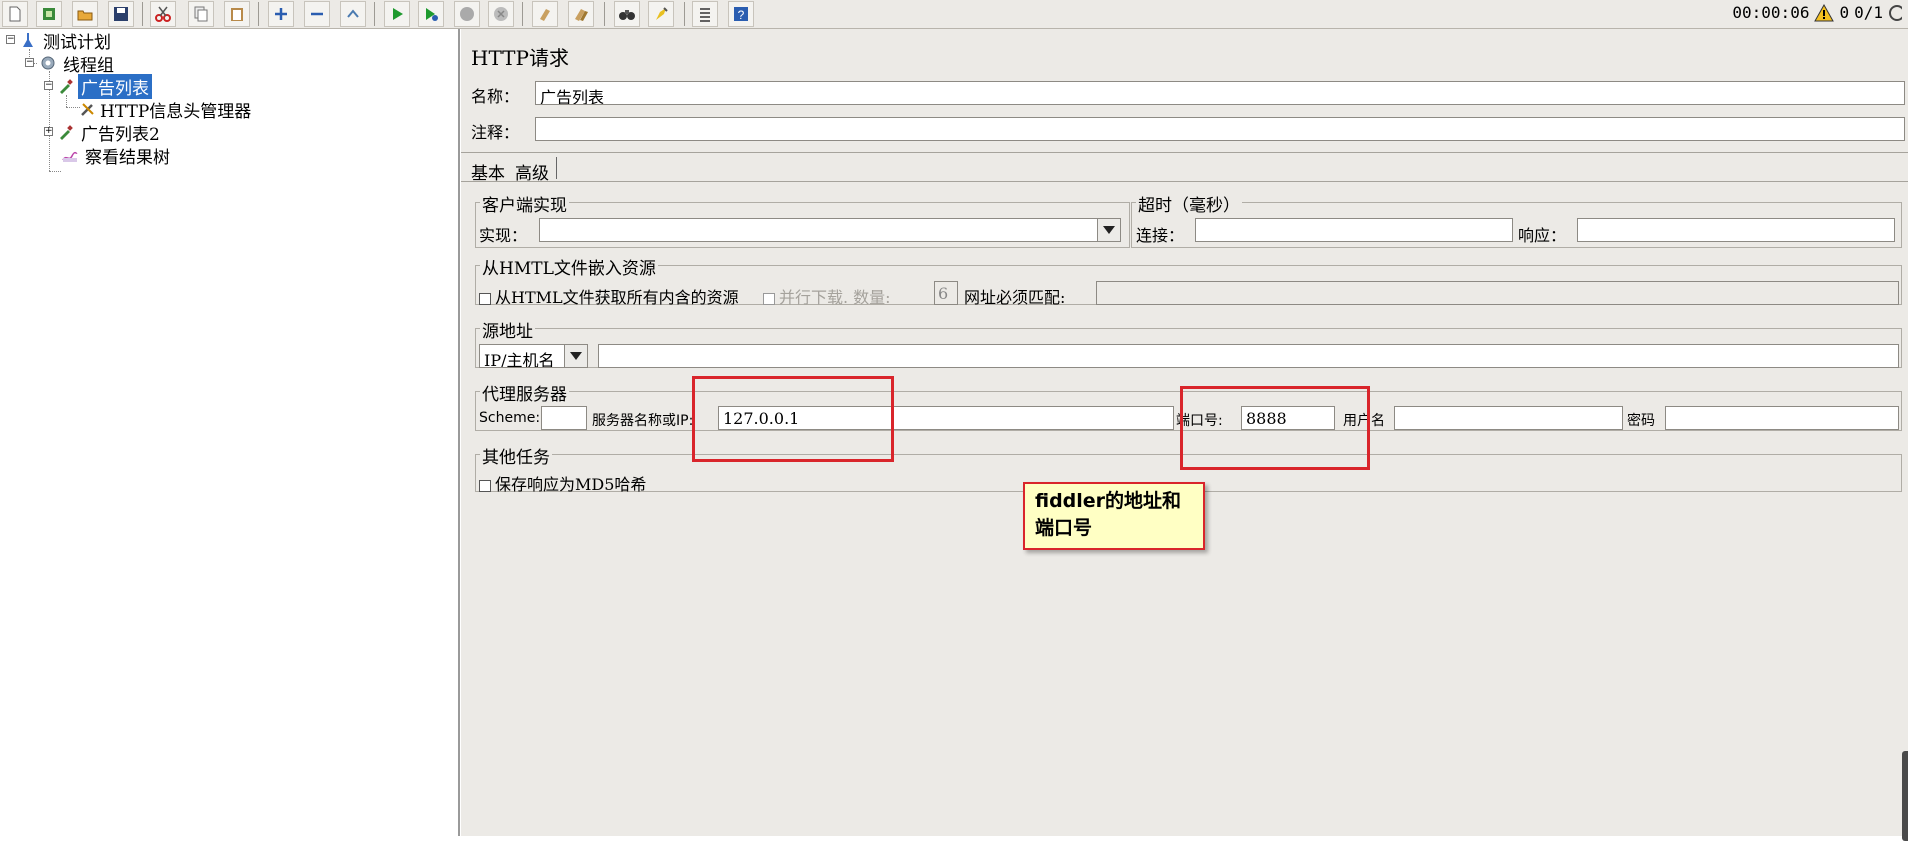 The height and width of the screenshot is (841, 1908). What do you see at coordinates (793, 419) in the screenshot?
I see `highlight-server-address` at bounding box center [793, 419].